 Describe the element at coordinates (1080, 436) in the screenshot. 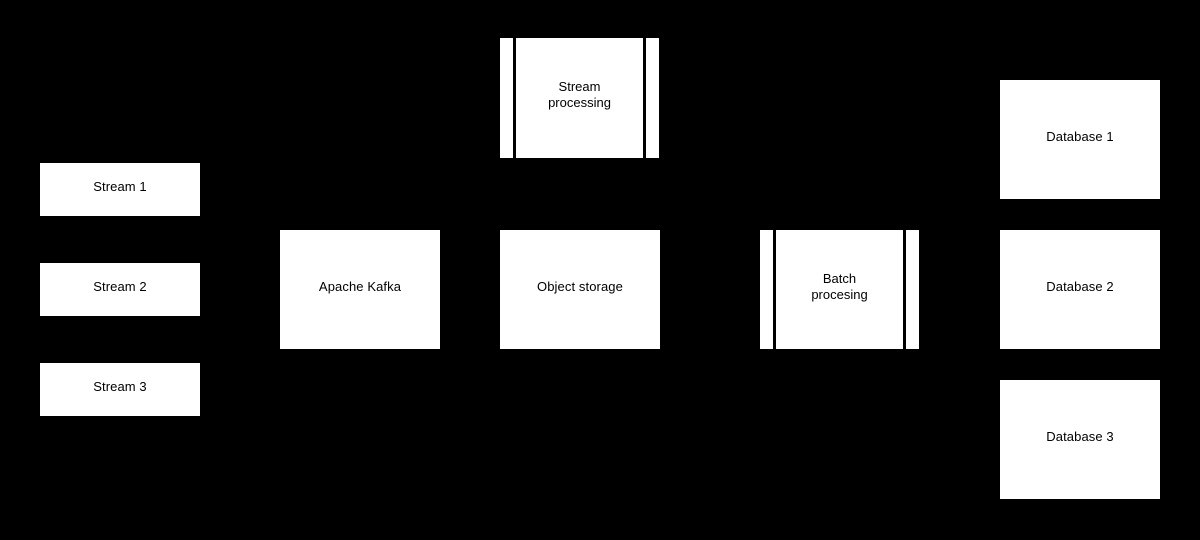

I see `node-label: Database 3` at that location.